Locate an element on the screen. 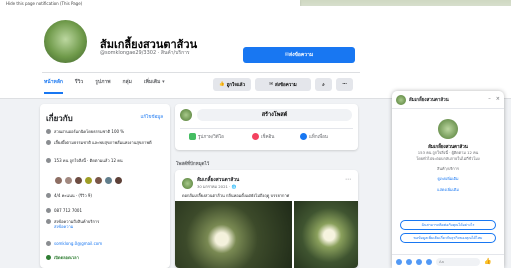  friends-avatars is located at coordinates (88, 180).